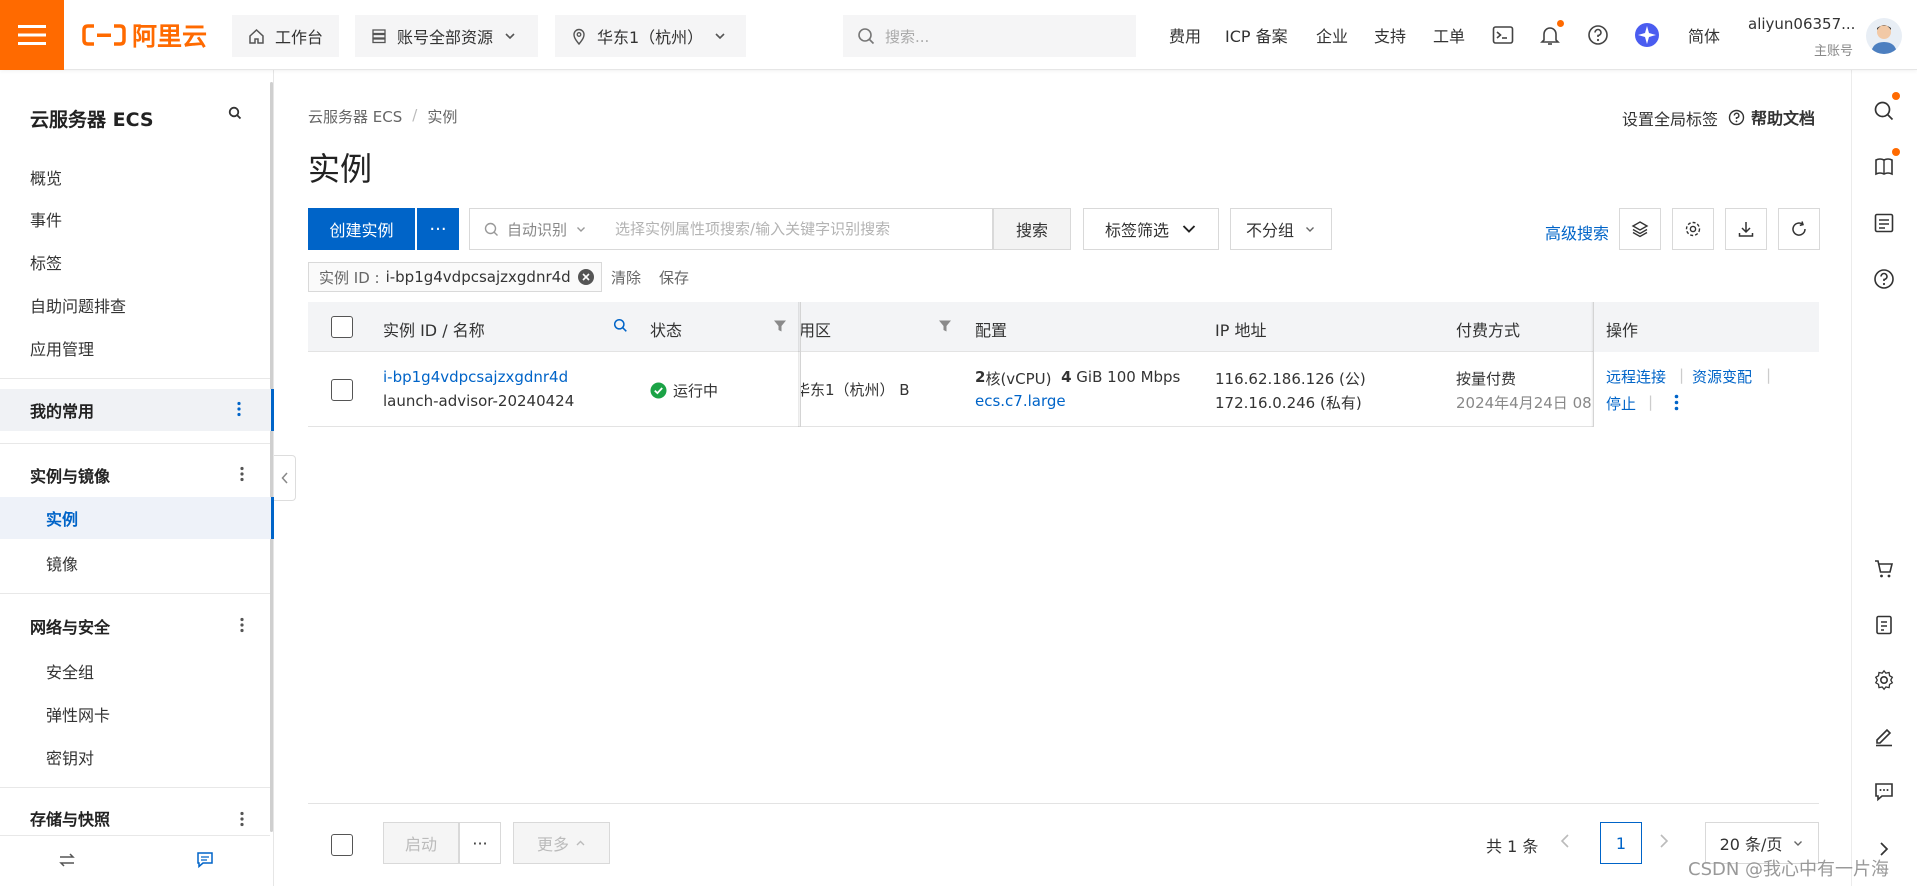  What do you see at coordinates (1884, 569) in the screenshot?
I see `cart-icon` at bounding box center [1884, 569].